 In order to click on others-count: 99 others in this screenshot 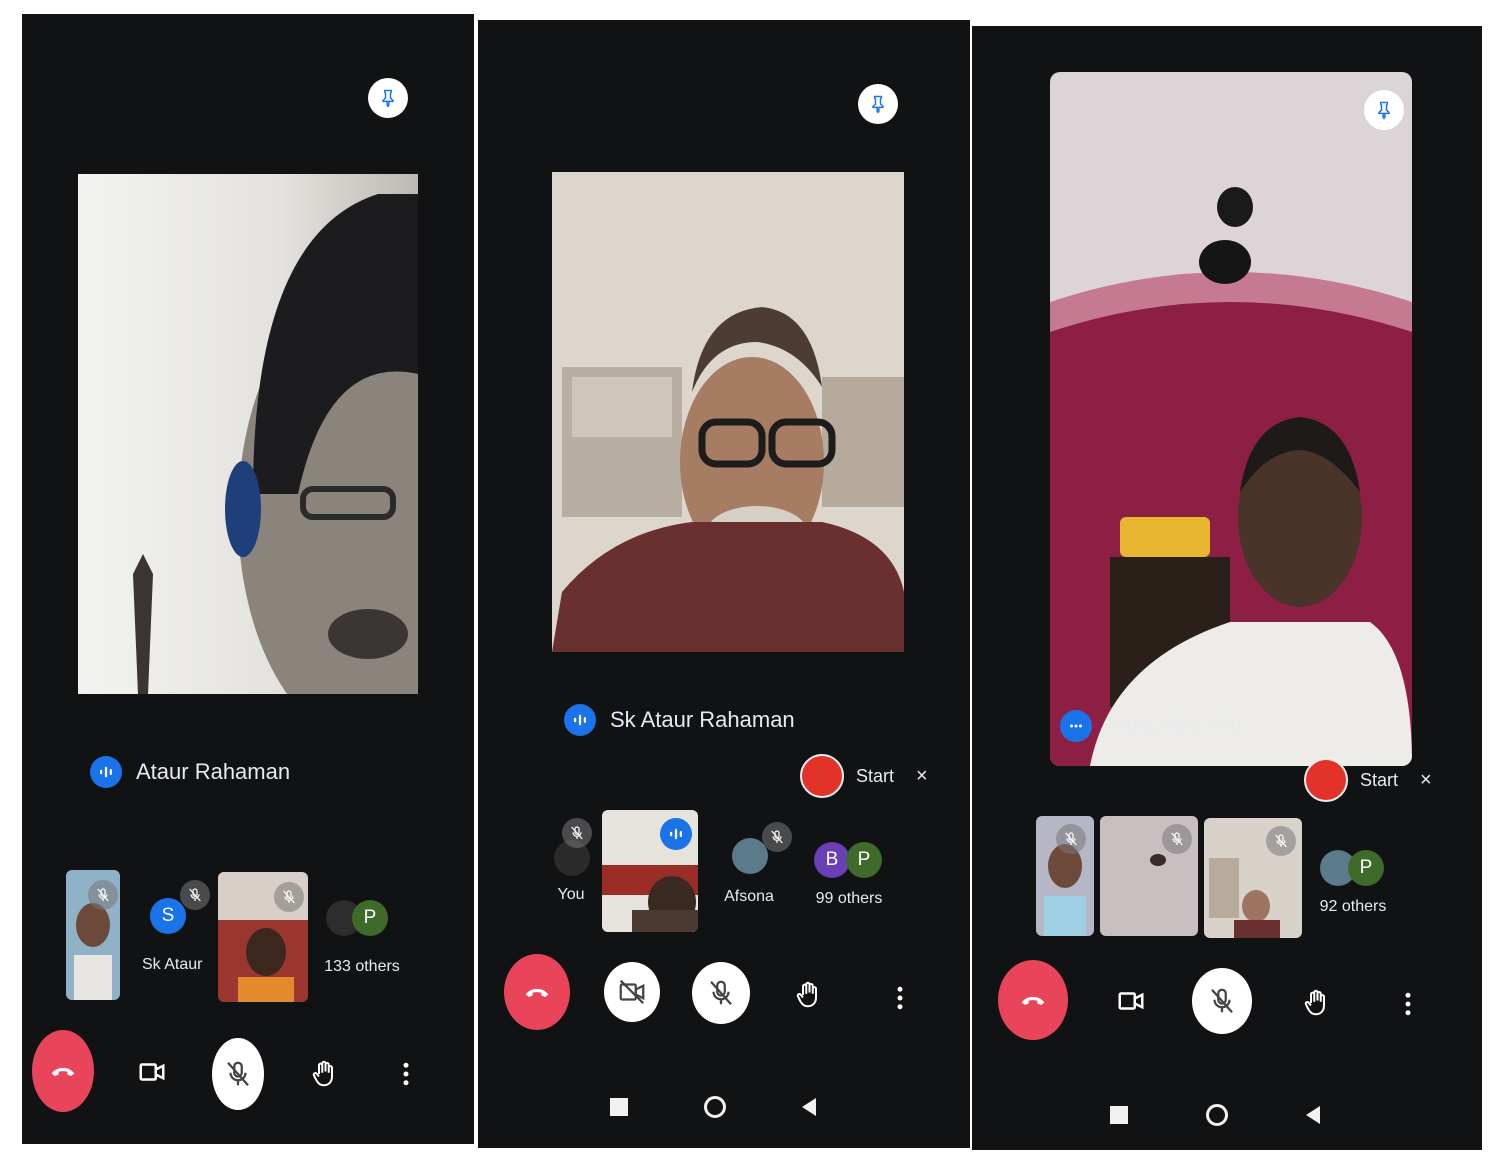, I will do `click(849, 898)`.